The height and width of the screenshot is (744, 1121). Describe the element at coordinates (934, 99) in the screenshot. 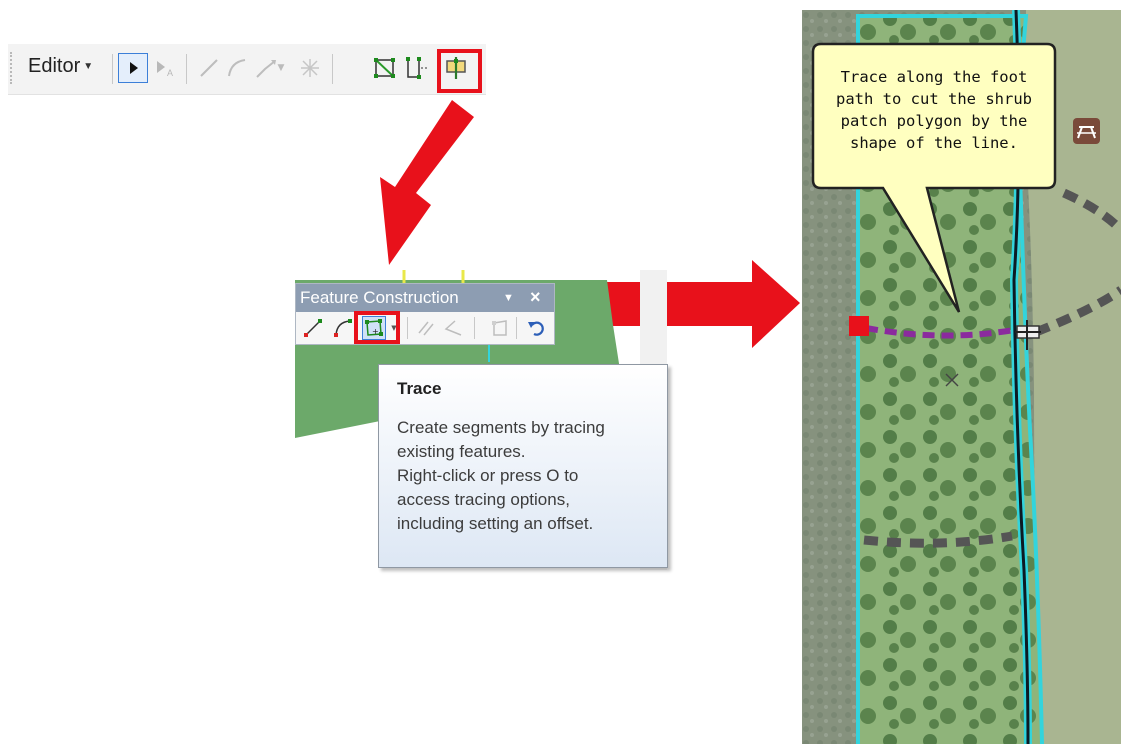

I see `callout-line: path to cut the shrub` at that location.